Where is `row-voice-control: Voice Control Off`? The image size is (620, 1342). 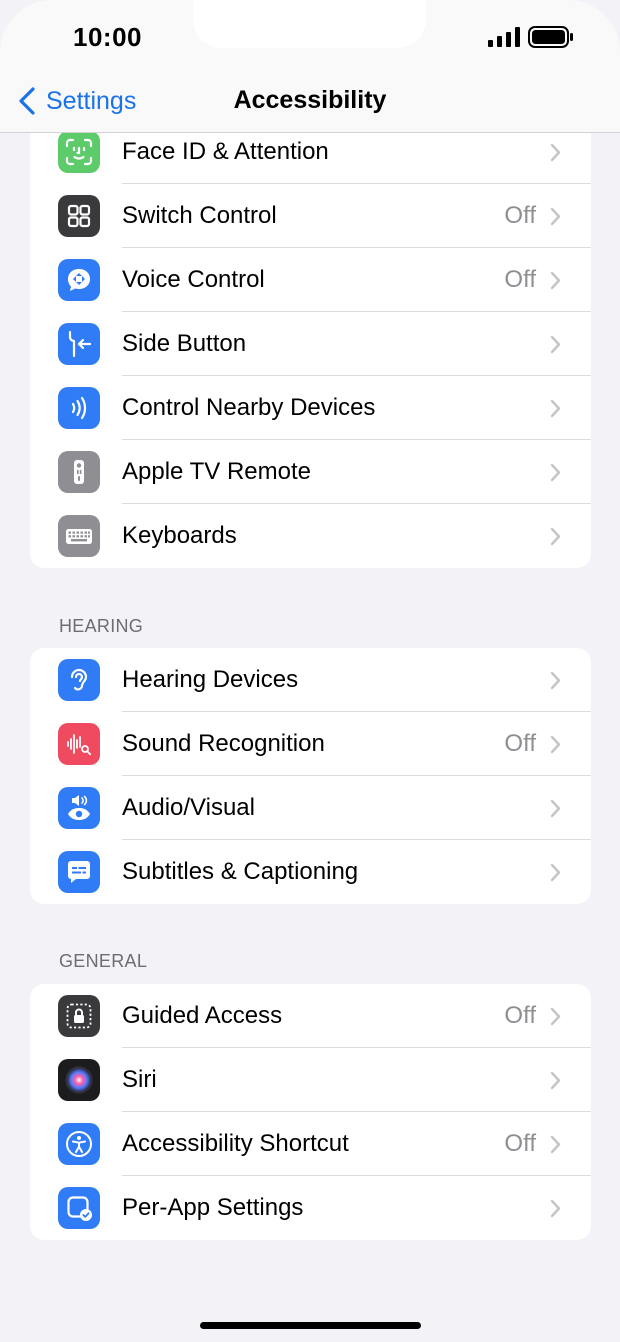 row-voice-control: Voice Control Off is located at coordinates (310, 280).